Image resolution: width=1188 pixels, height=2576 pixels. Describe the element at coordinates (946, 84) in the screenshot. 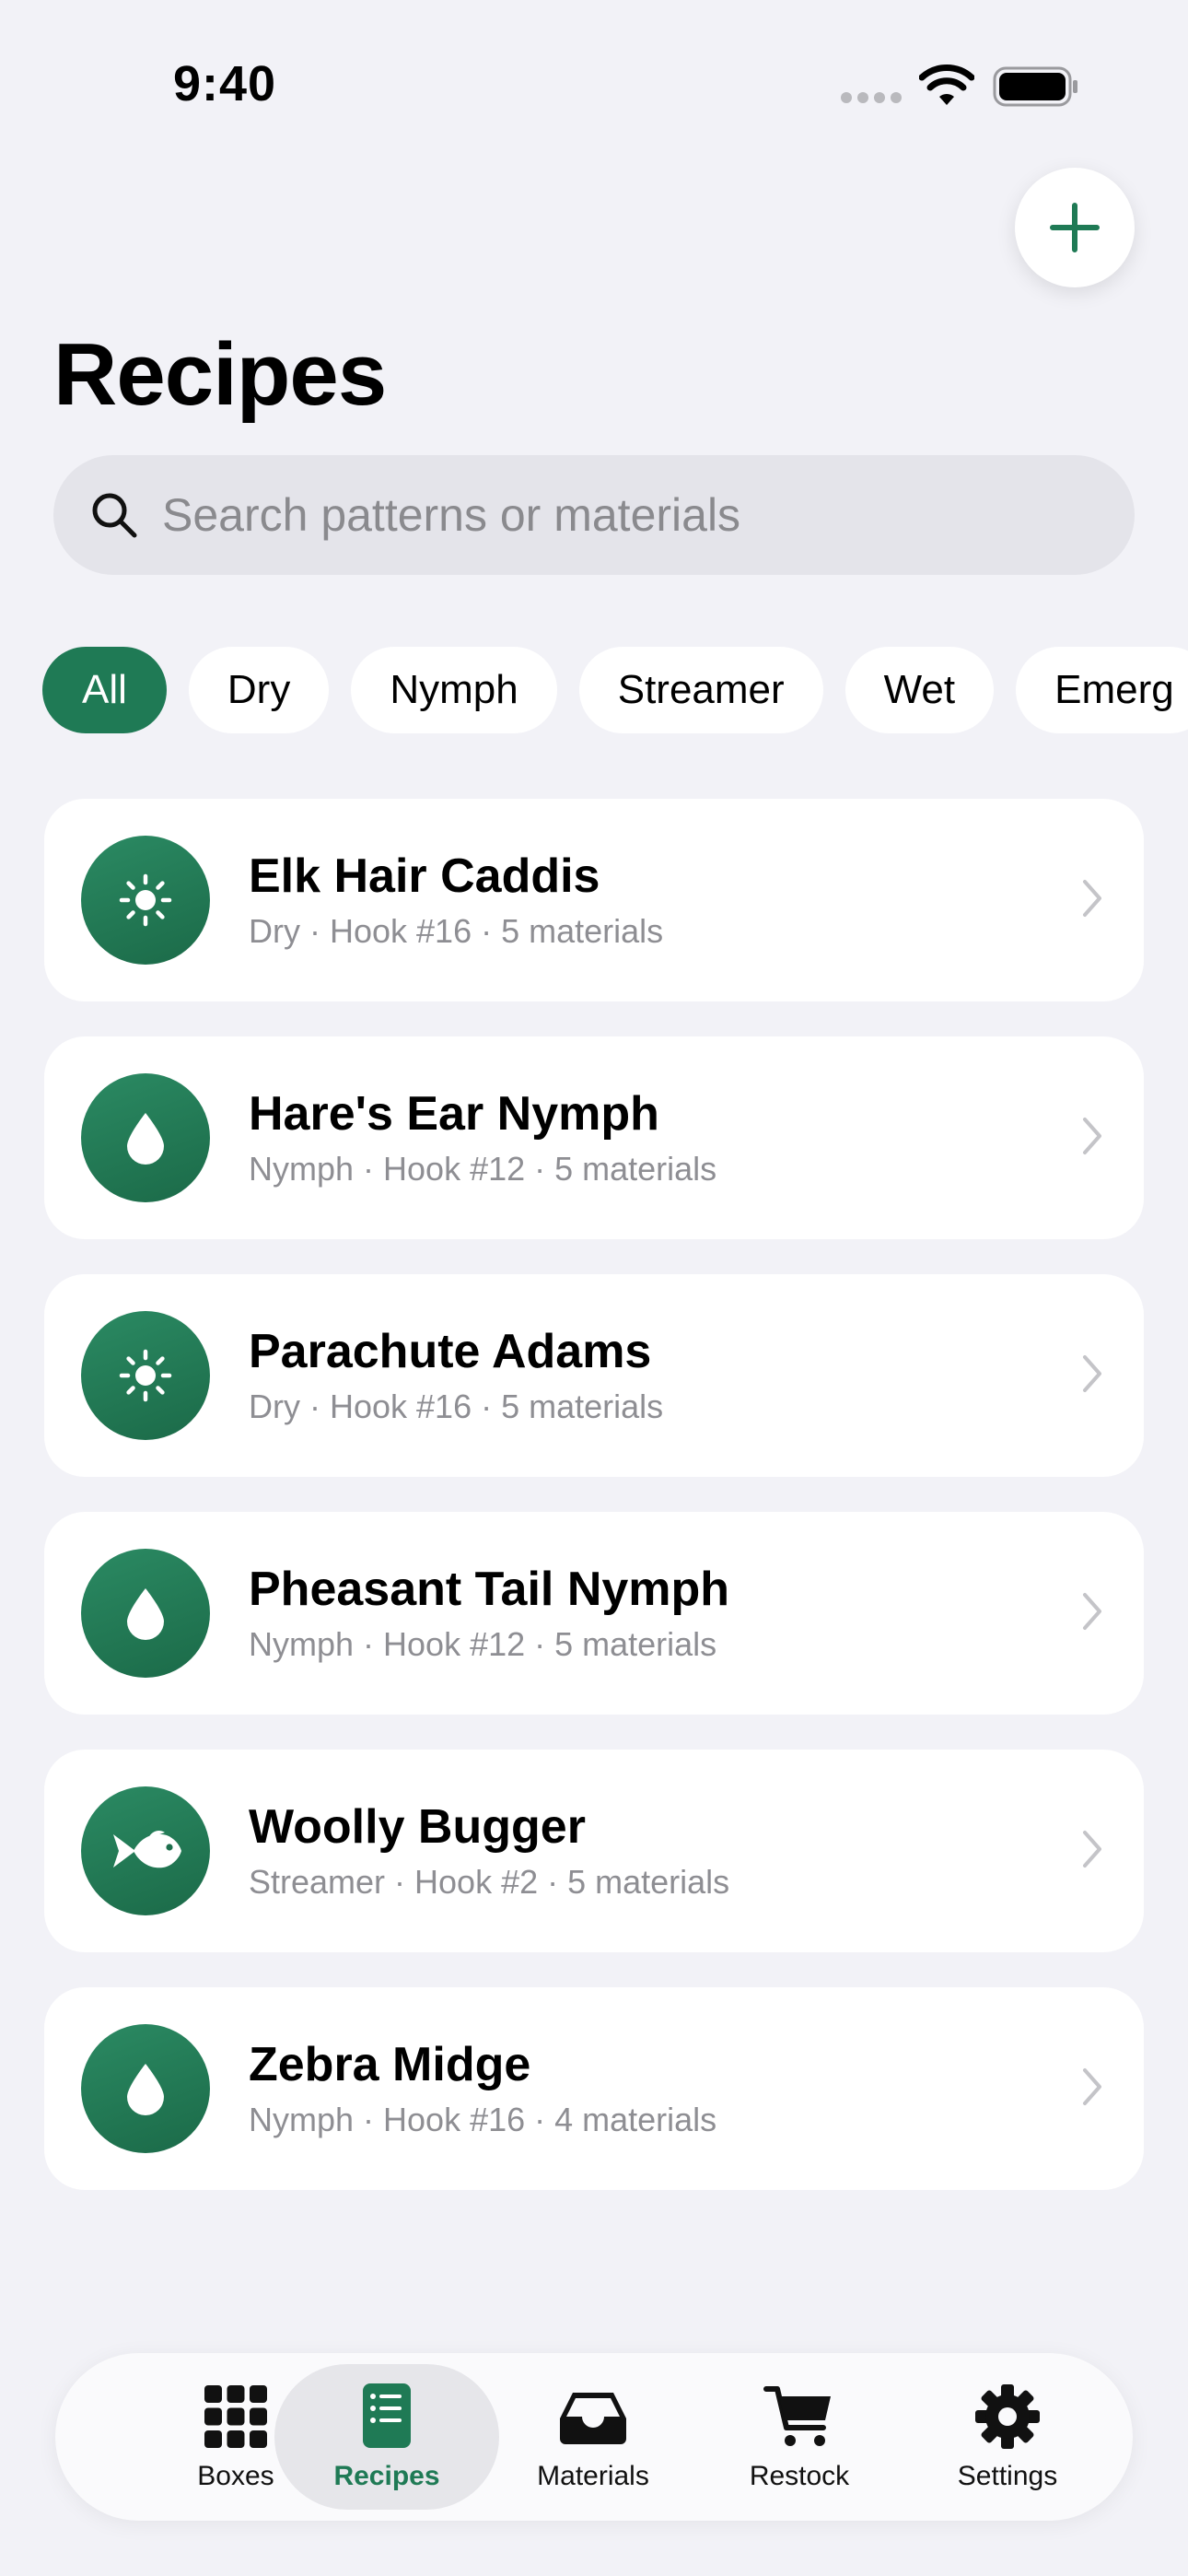

I see `wifi-icon` at that location.